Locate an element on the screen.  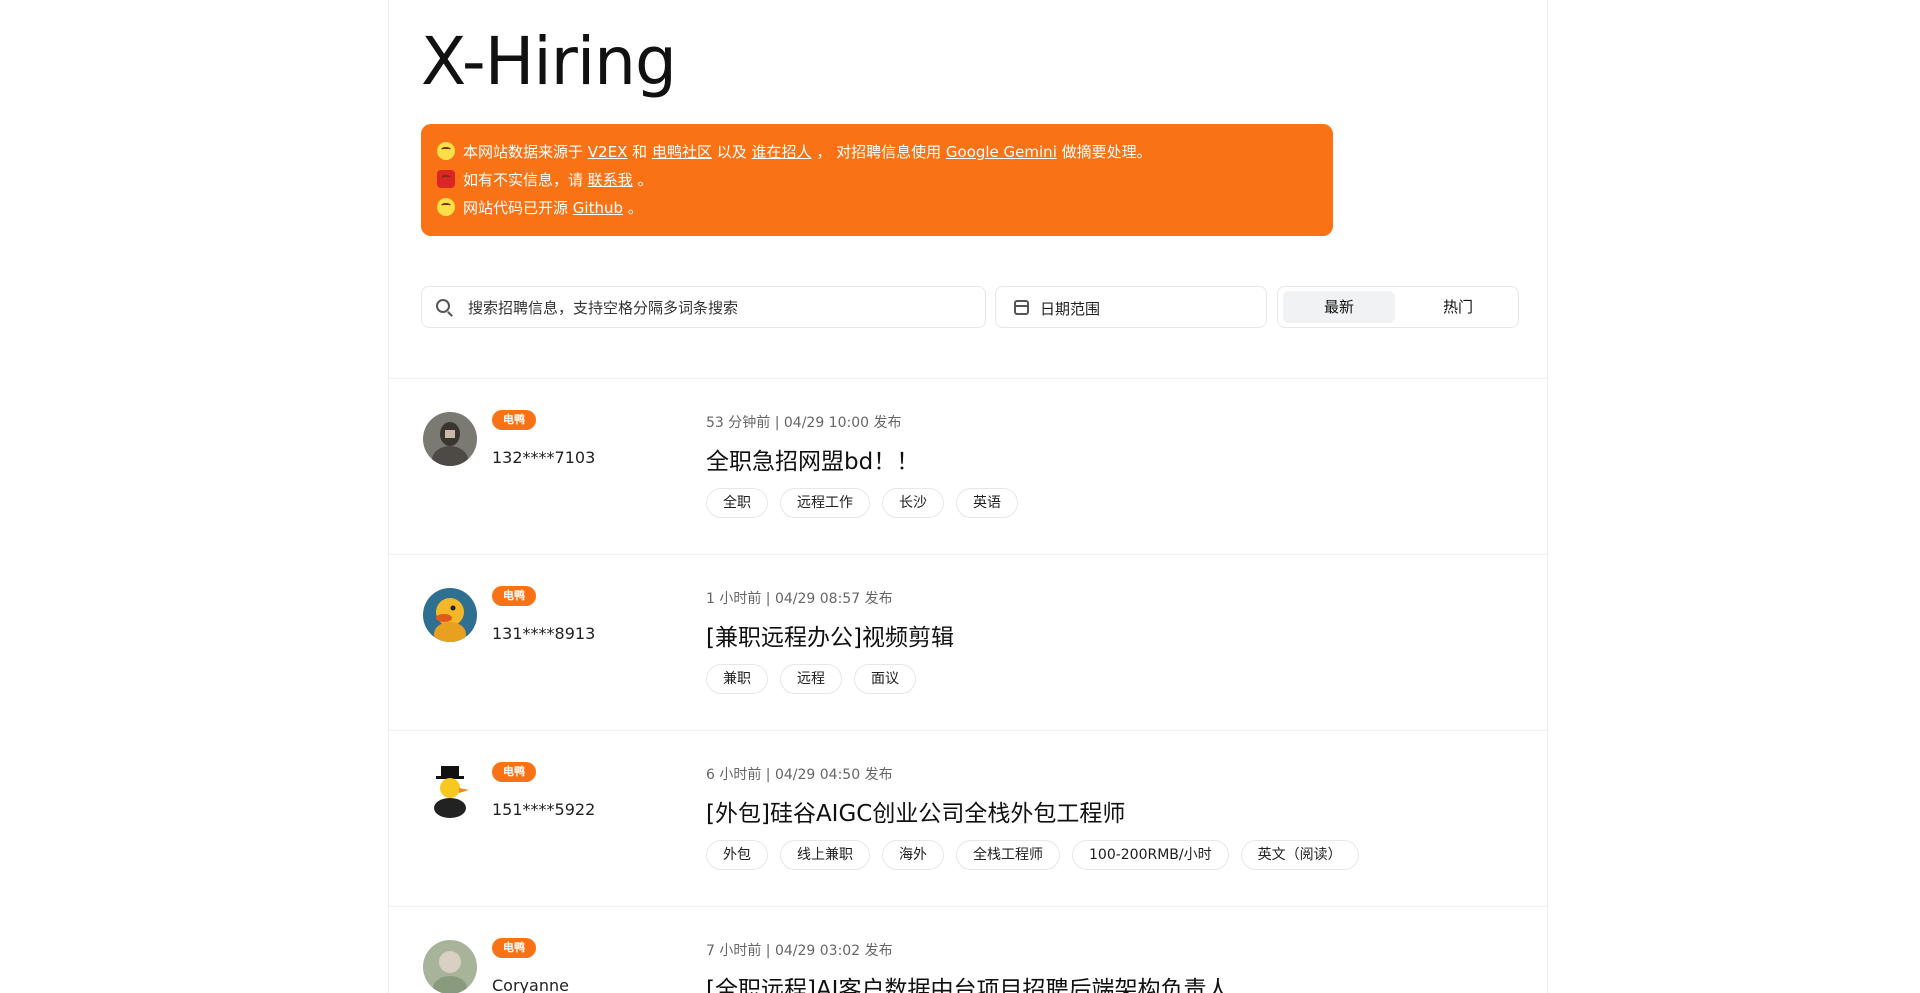
search-box is located at coordinates (703, 307).